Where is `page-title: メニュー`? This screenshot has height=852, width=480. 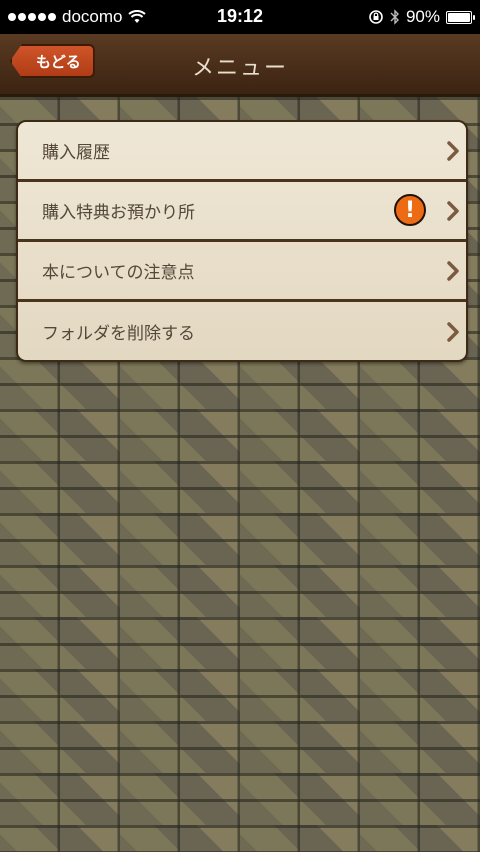 page-title: メニュー is located at coordinates (239, 68).